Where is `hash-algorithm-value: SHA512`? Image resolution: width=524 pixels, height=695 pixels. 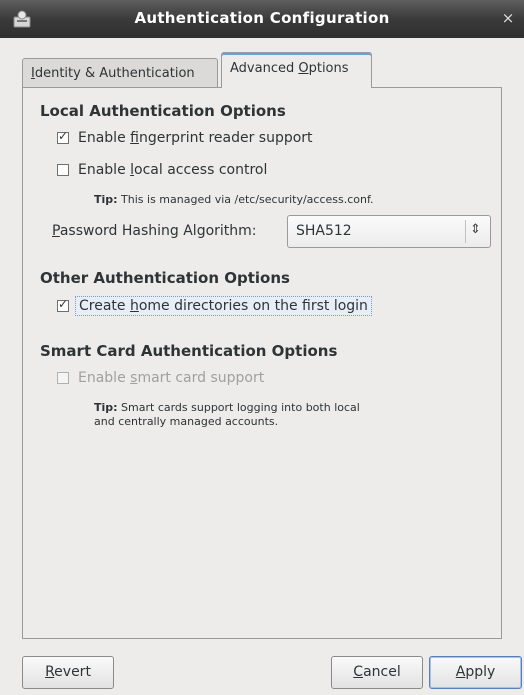
hash-algorithm-value: SHA512 is located at coordinates (324, 231).